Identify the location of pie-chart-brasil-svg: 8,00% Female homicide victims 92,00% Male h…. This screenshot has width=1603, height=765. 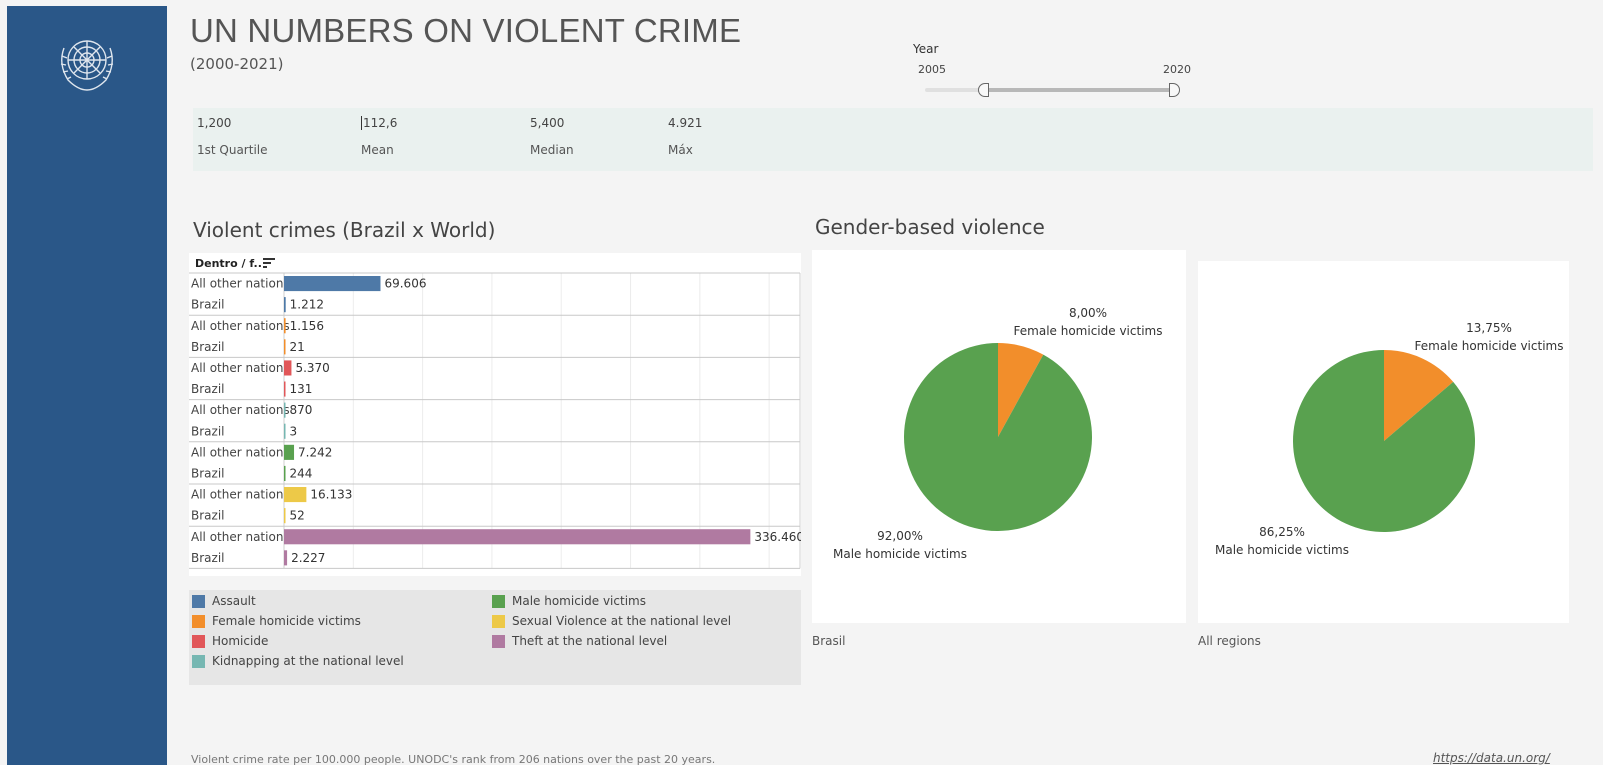
(998, 433).